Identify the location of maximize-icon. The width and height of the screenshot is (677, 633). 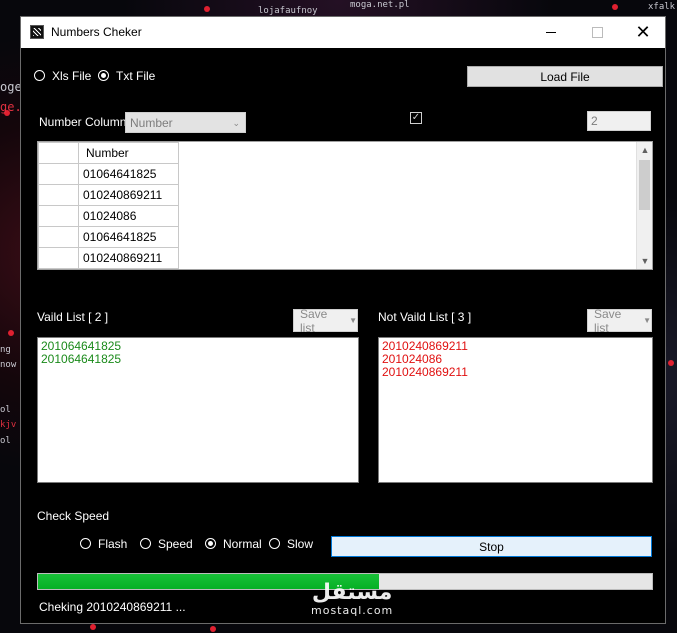
(597, 32).